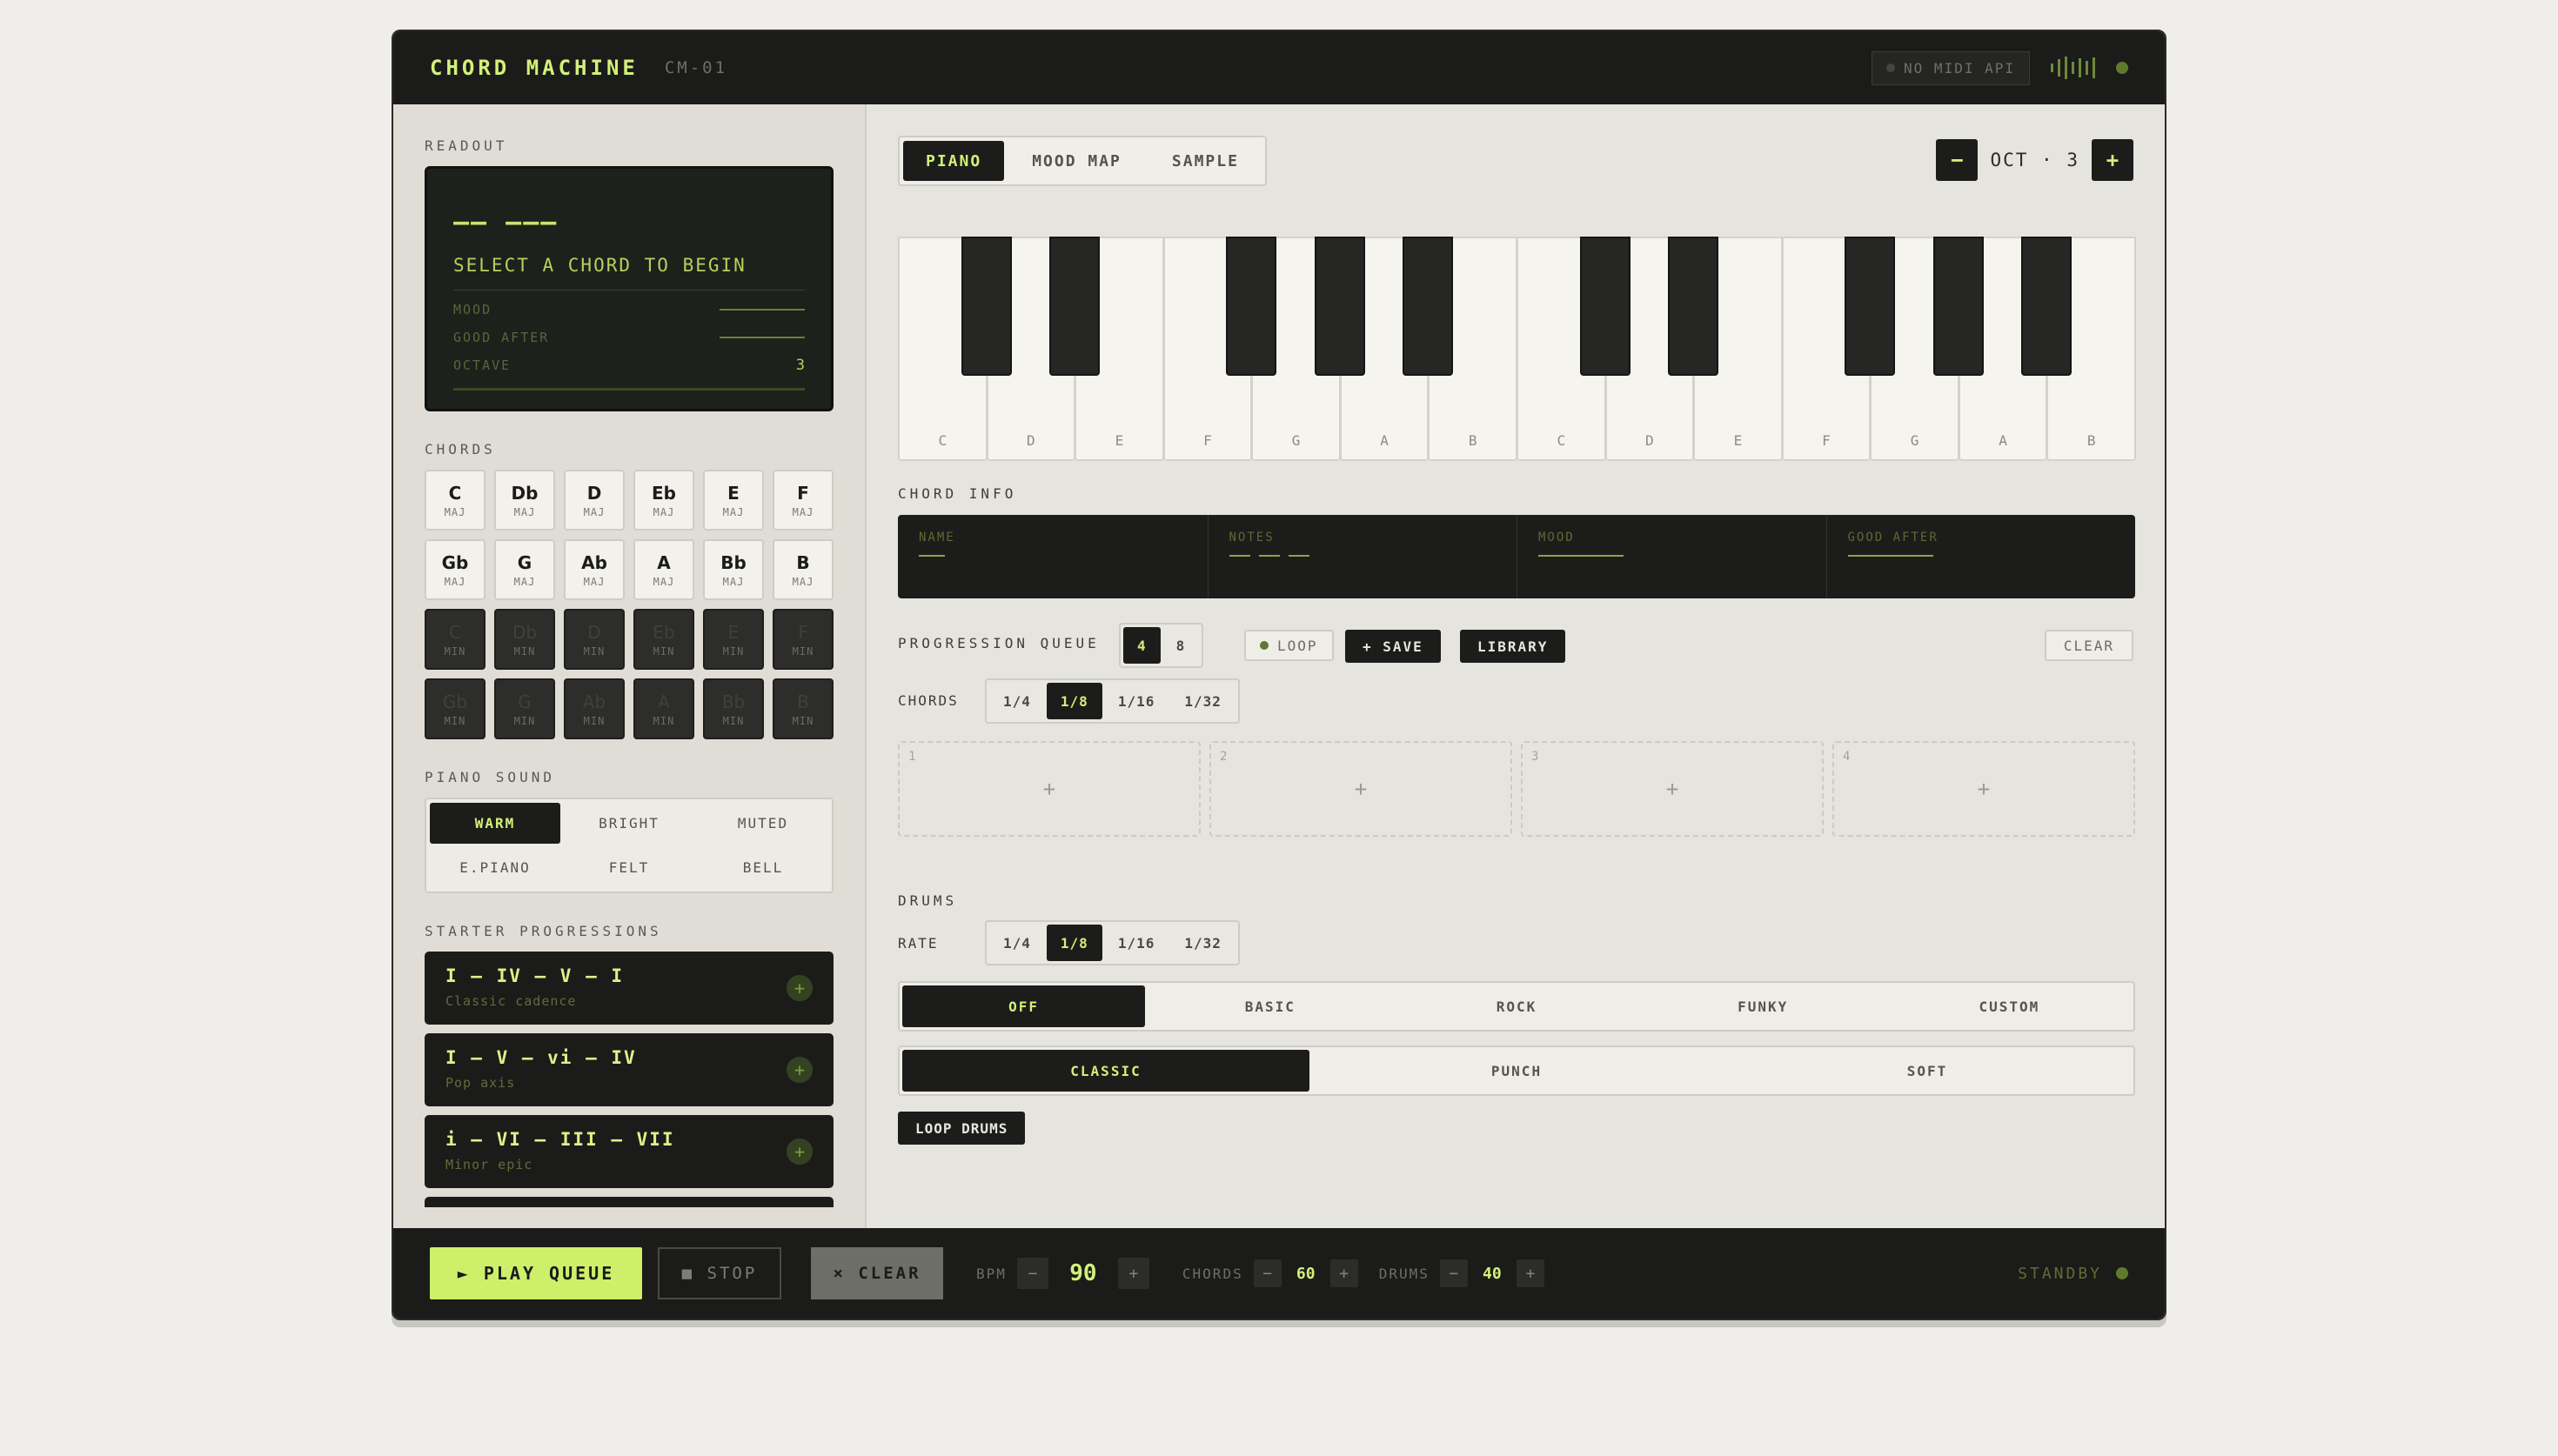  I want to click on chord-button-db-maj: Db MAJ, so click(524, 500).